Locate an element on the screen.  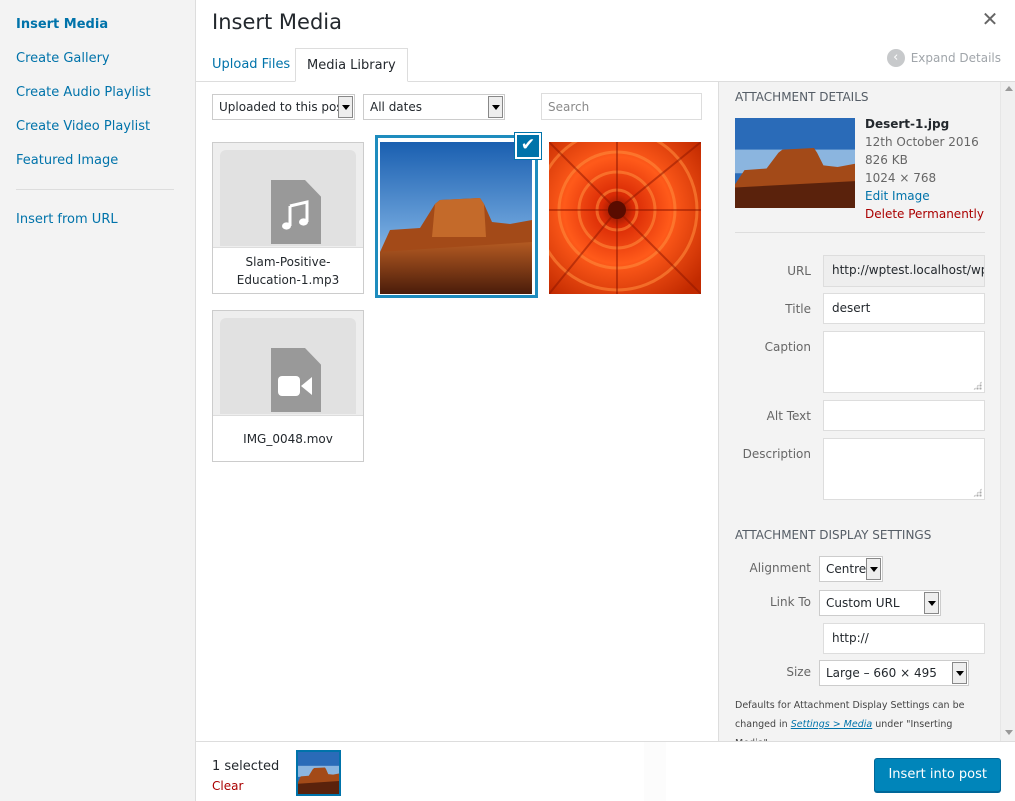
title-label: Title is located at coordinates (798, 309).